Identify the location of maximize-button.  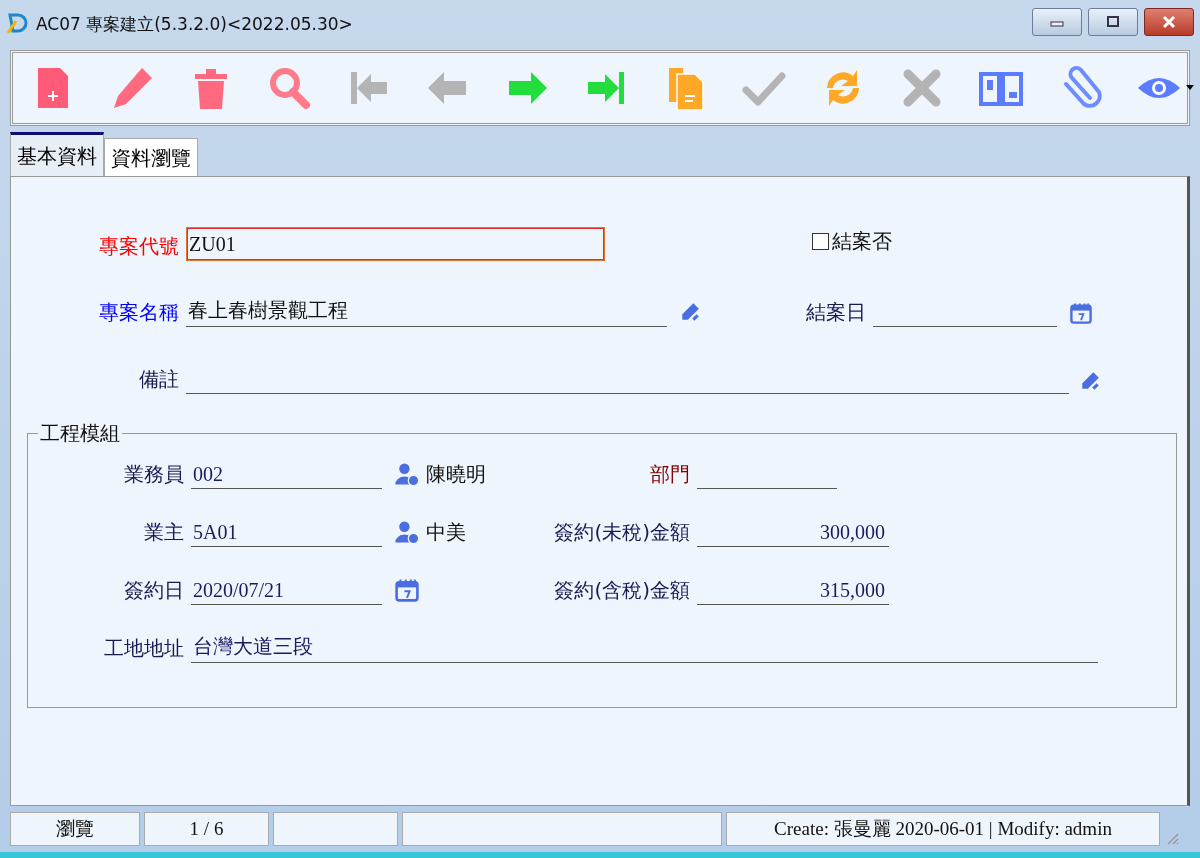
(1113, 22).